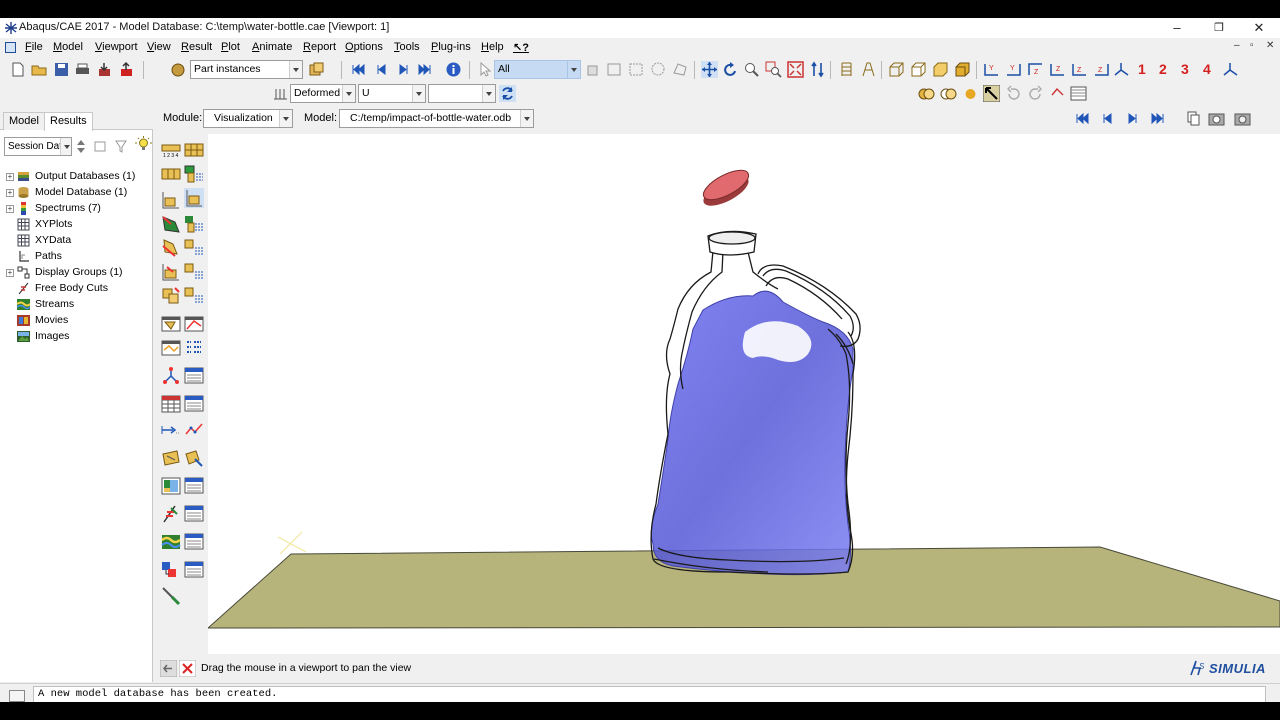 The height and width of the screenshot is (720, 1280). I want to click on cancel-prompt-icon, so click(187, 668).